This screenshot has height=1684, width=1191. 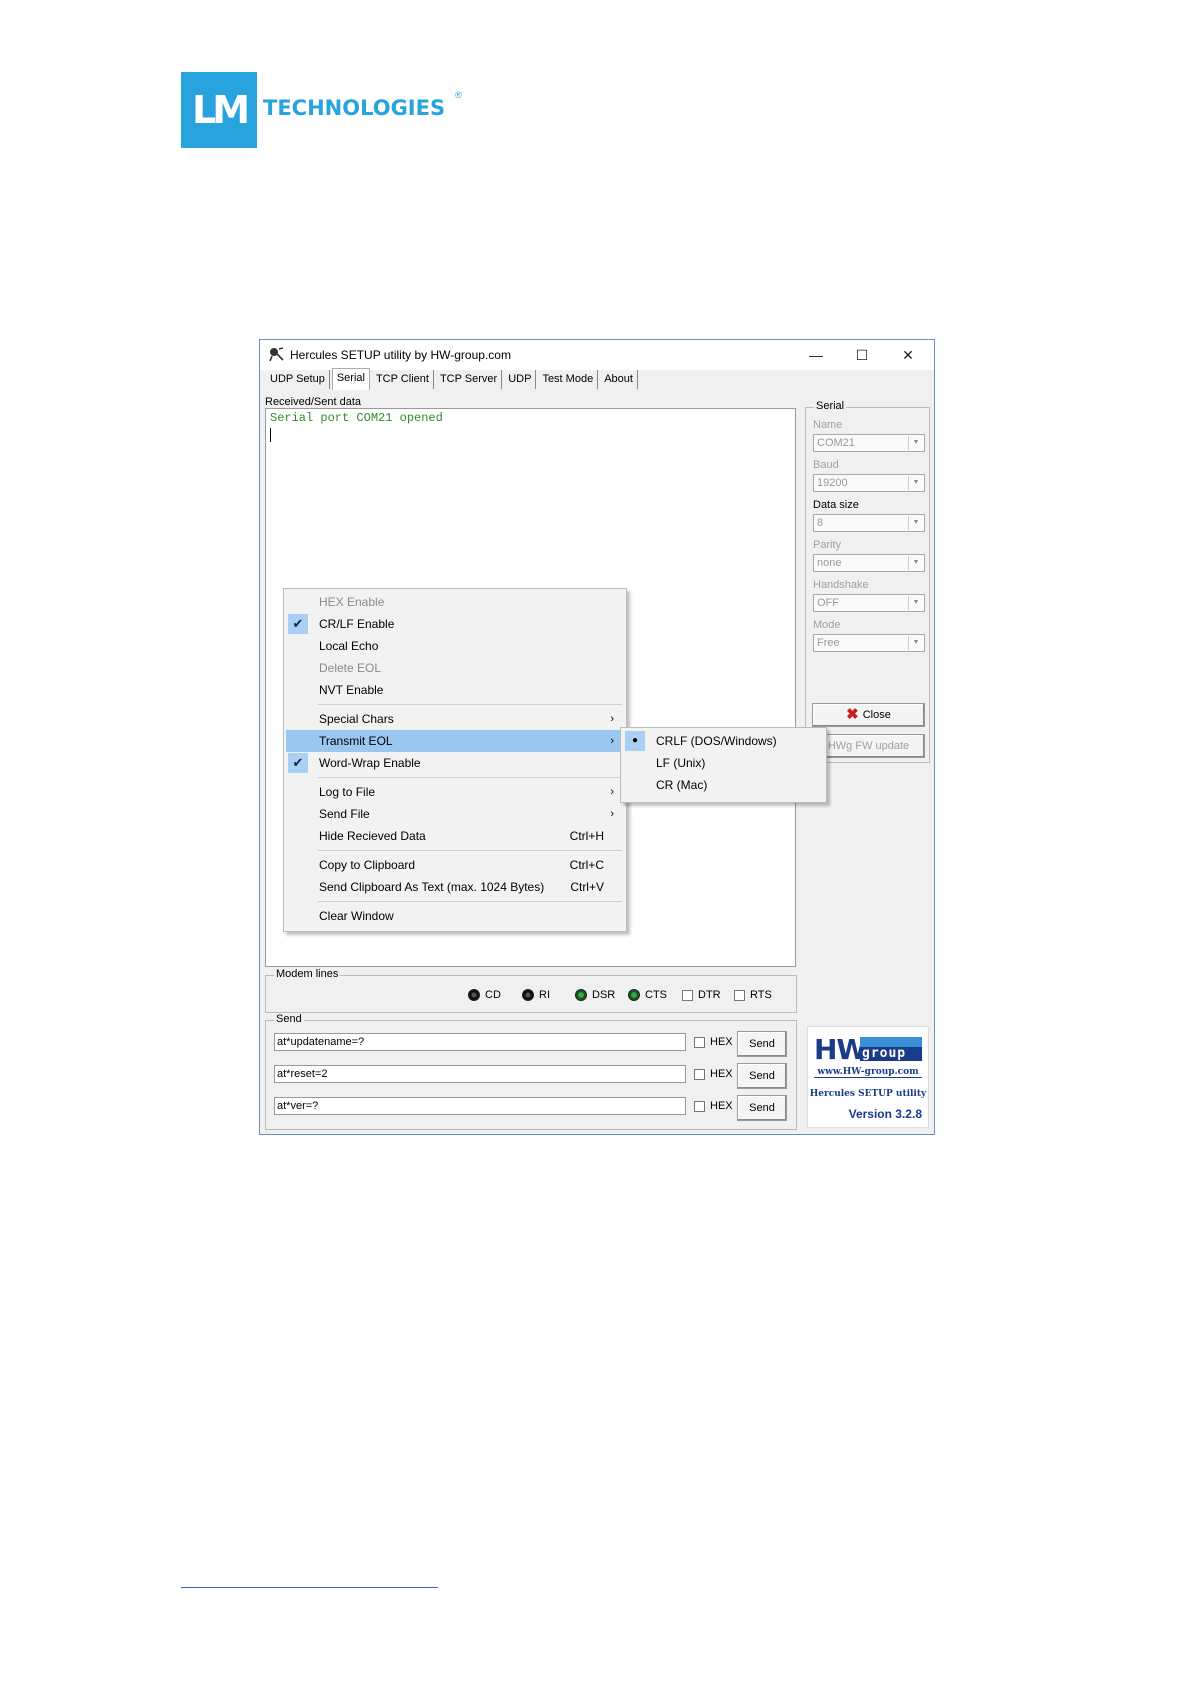 I want to click on menu-item-clear-window: Clear Window, so click(x=455, y=916).